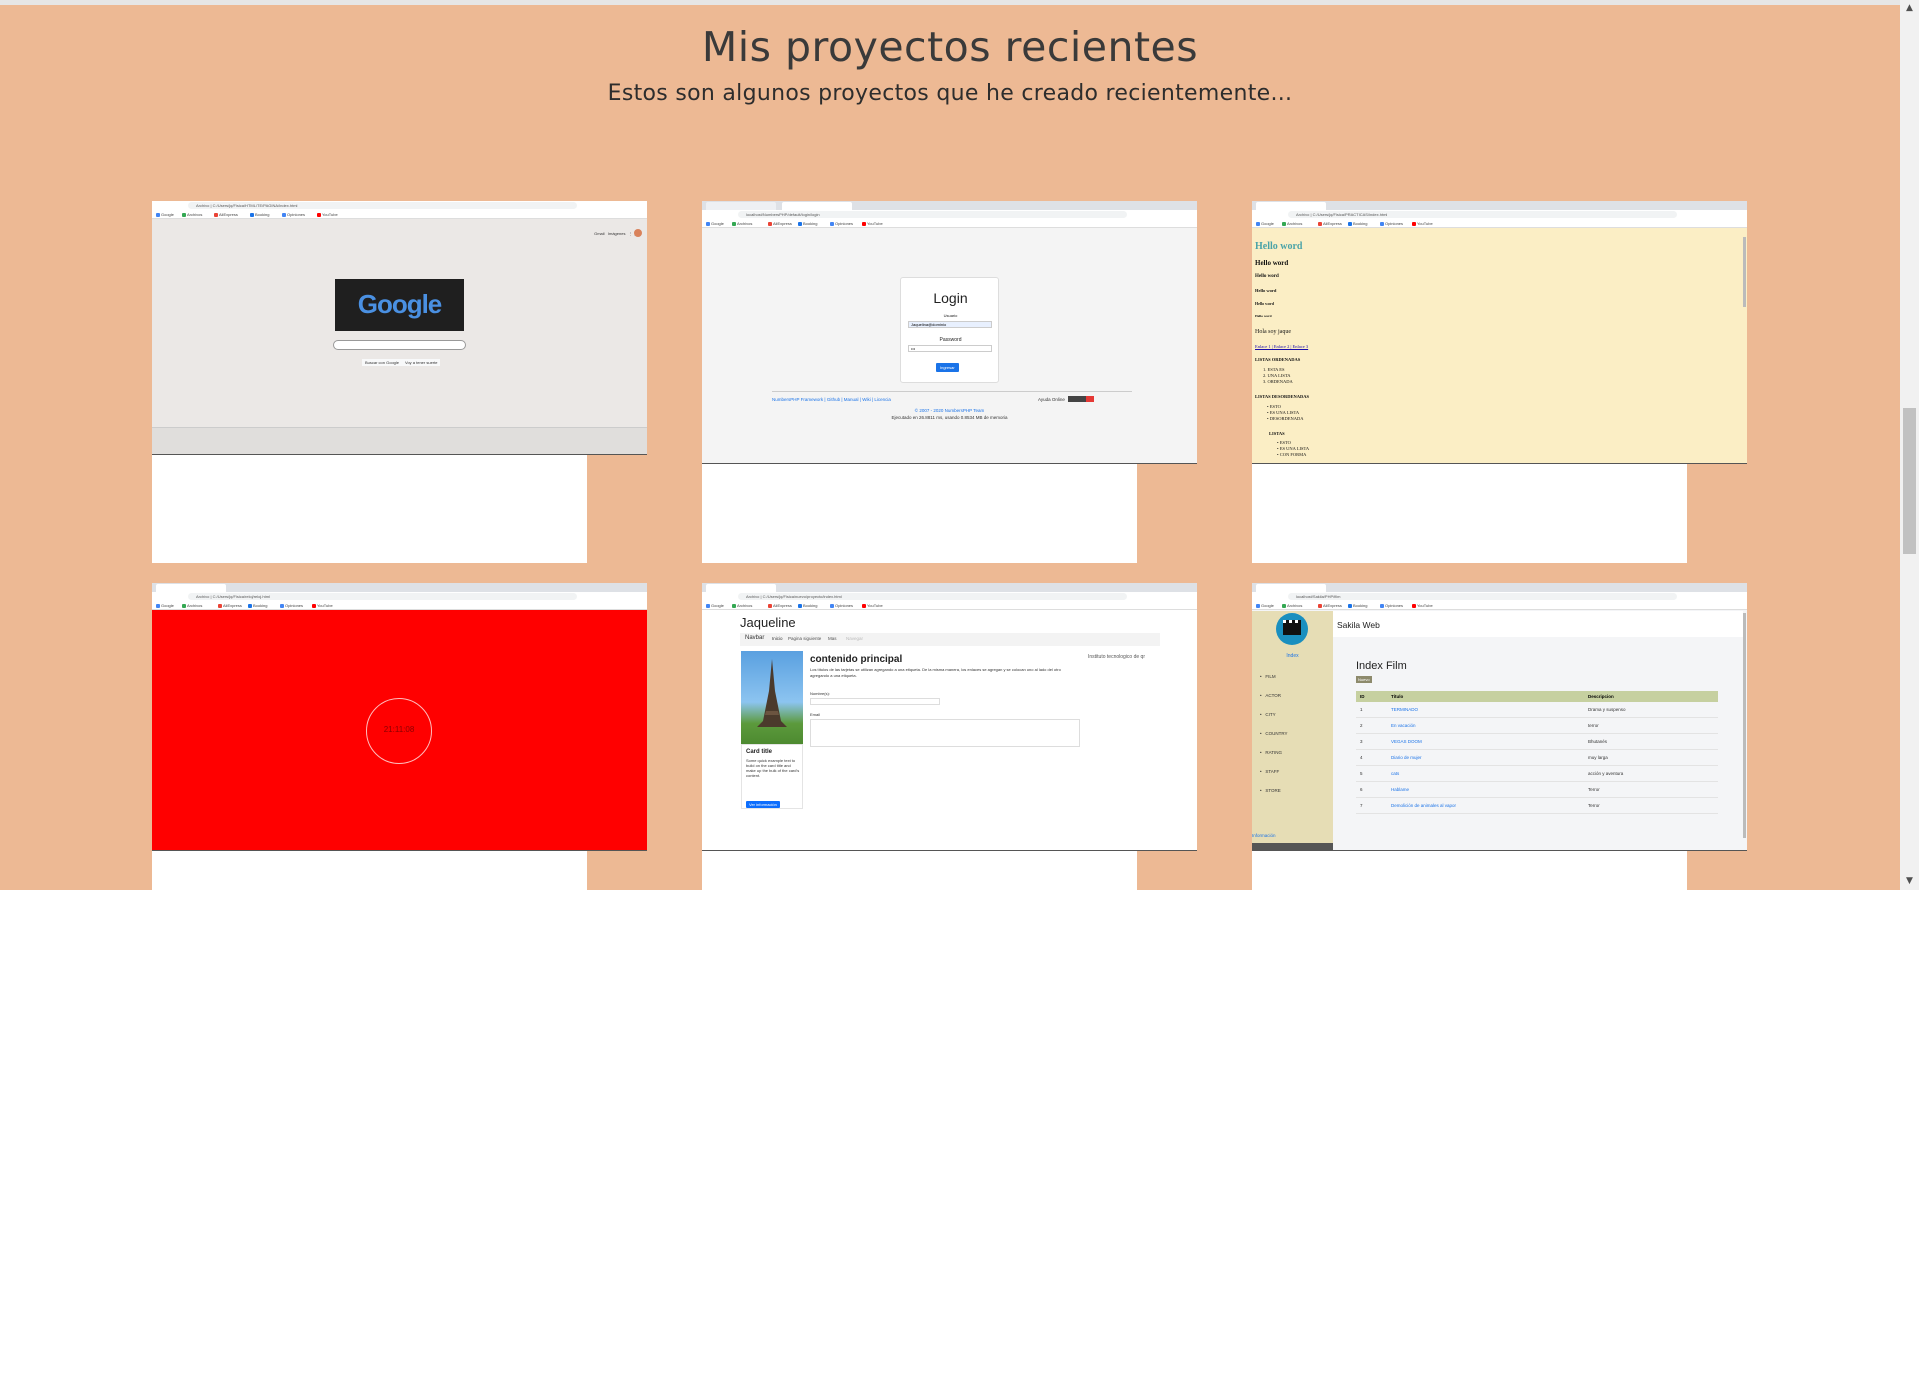 The width and height of the screenshot is (1919, 1384). What do you see at coordinates (1909, 8) in the screenshot?
I see `scroll-up-arrow-icon: ▲` at bounding box center [1909, 8].